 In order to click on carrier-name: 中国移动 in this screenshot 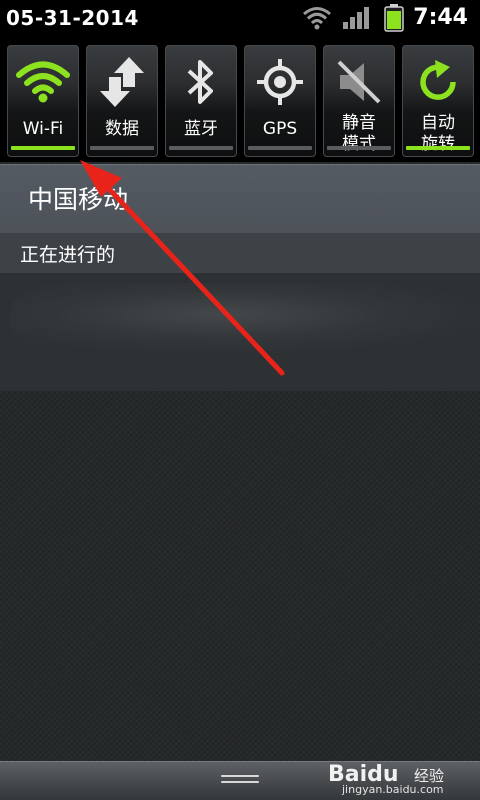, I will do `click(78, 199)`.